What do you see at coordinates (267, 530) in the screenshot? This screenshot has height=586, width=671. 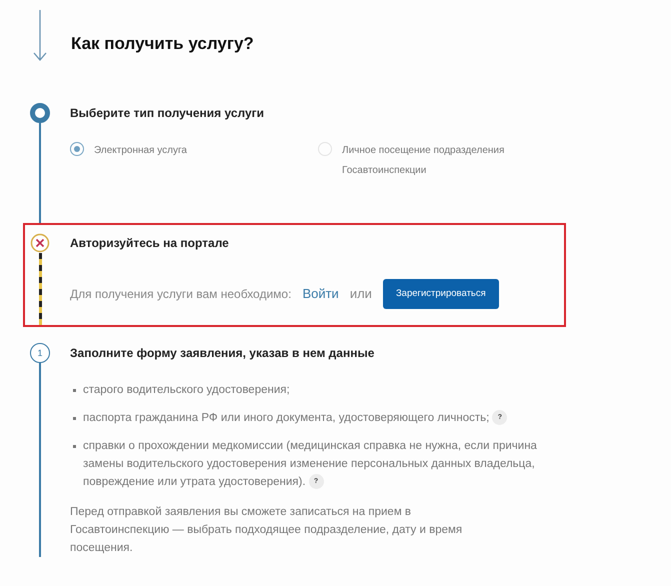 I see `note-text: Перед отправкой заявления вы сможете записаться на прием в Госавтоинспекцию — выбрать подходящее подразделение, дату и время посещения.` at bounding box center [267, 530].